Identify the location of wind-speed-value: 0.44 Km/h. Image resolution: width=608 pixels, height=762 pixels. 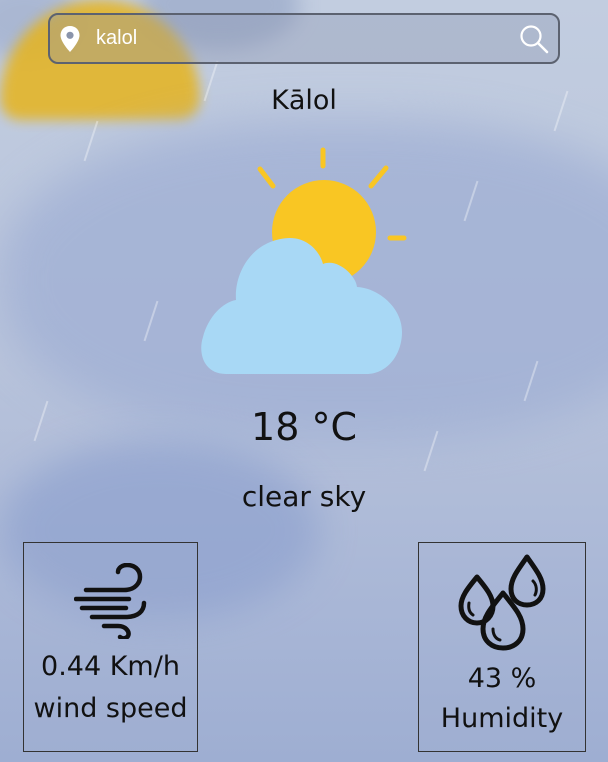
(110, 666).